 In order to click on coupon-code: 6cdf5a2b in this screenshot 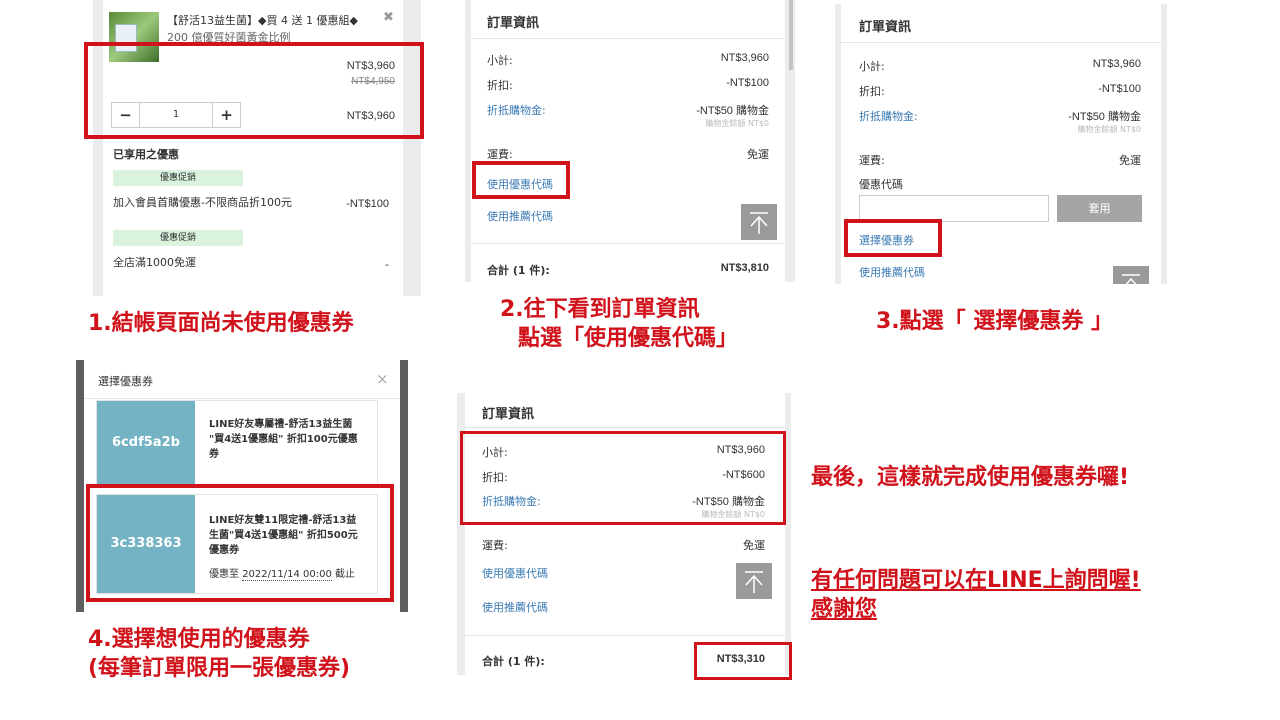, I will do `click(146, 443)`.